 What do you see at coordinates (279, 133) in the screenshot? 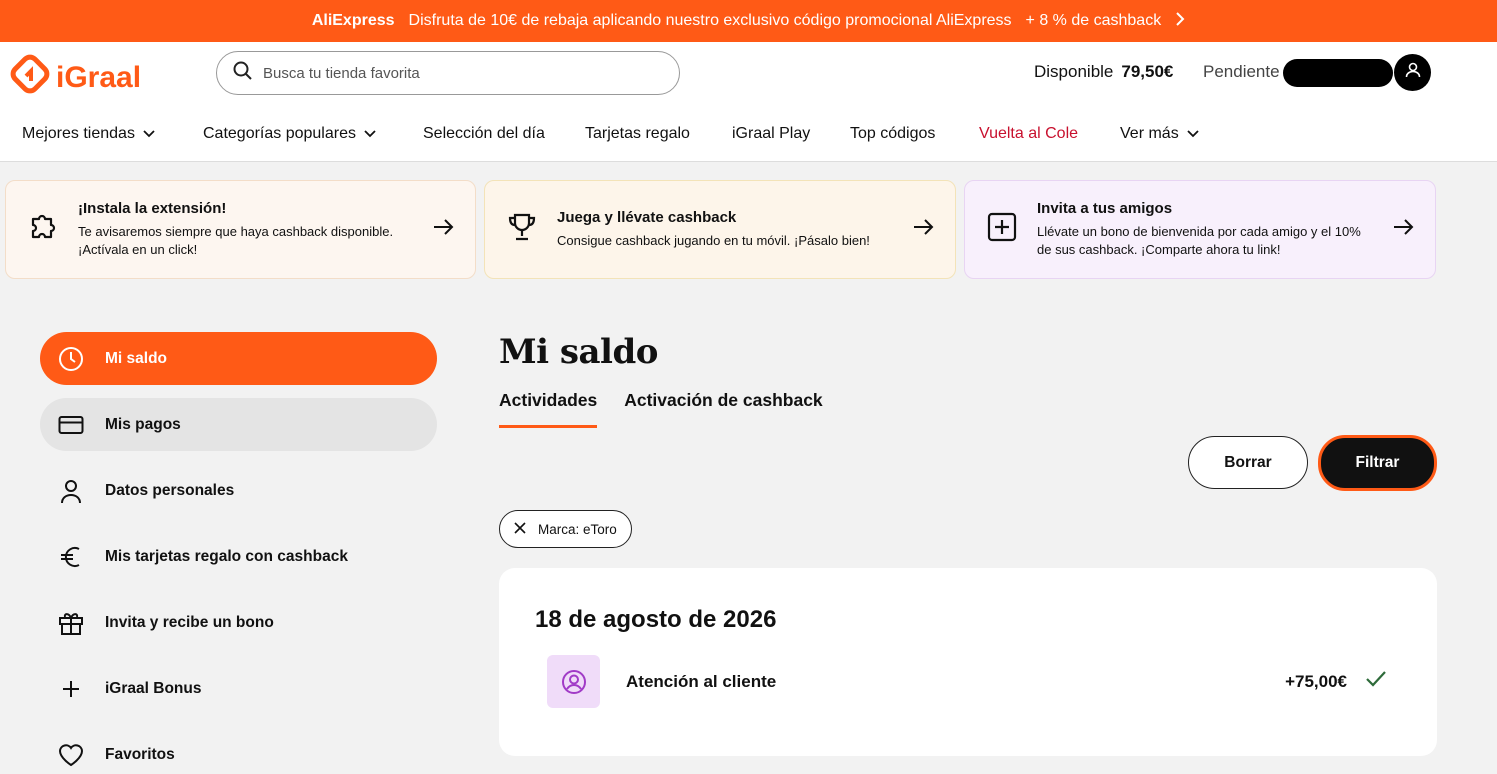
I see `nav-label: Categorías populares` at bounding box center [279, 133].